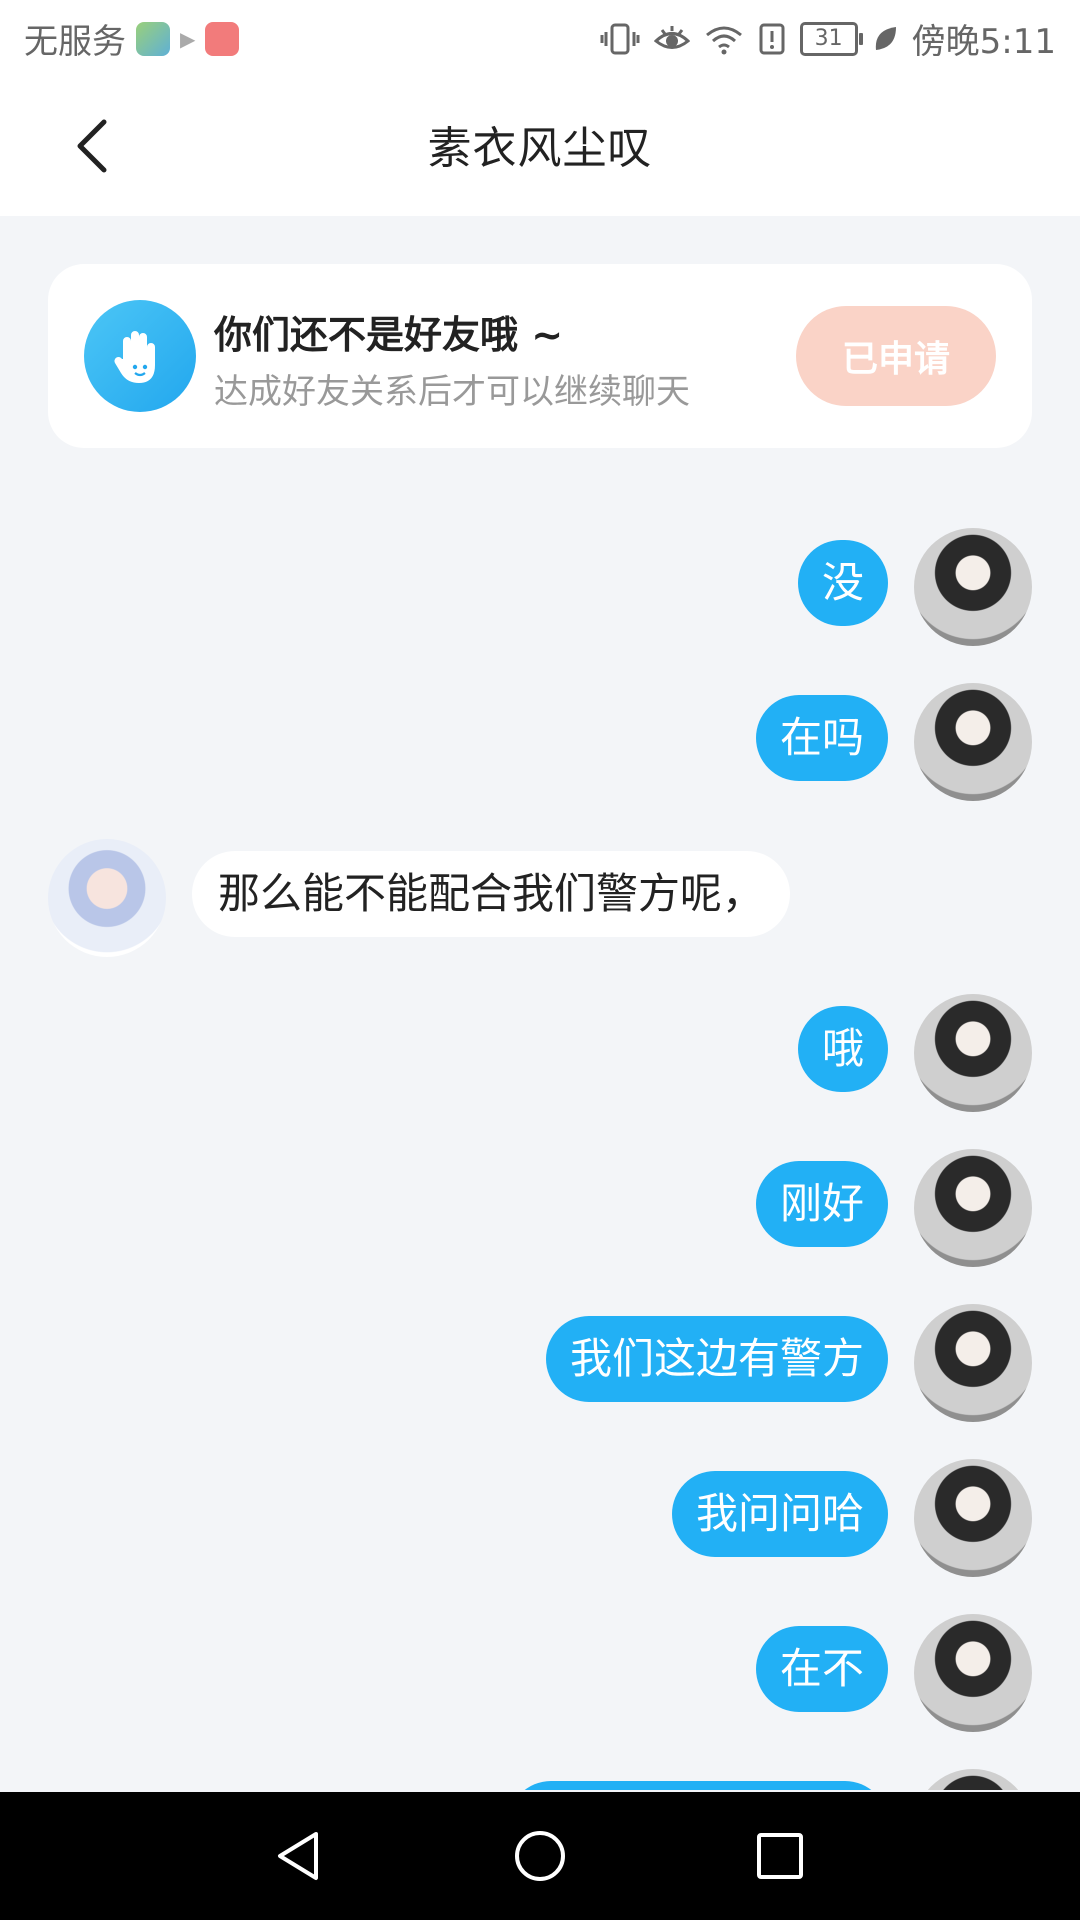 Image resolution: width=1080 pixels, height=1920 pixels. What do you see at coordinates (540, 148) in the screenshot?
I see `chat-title: 素衣风尘叹` at bounding box center [540, 148].